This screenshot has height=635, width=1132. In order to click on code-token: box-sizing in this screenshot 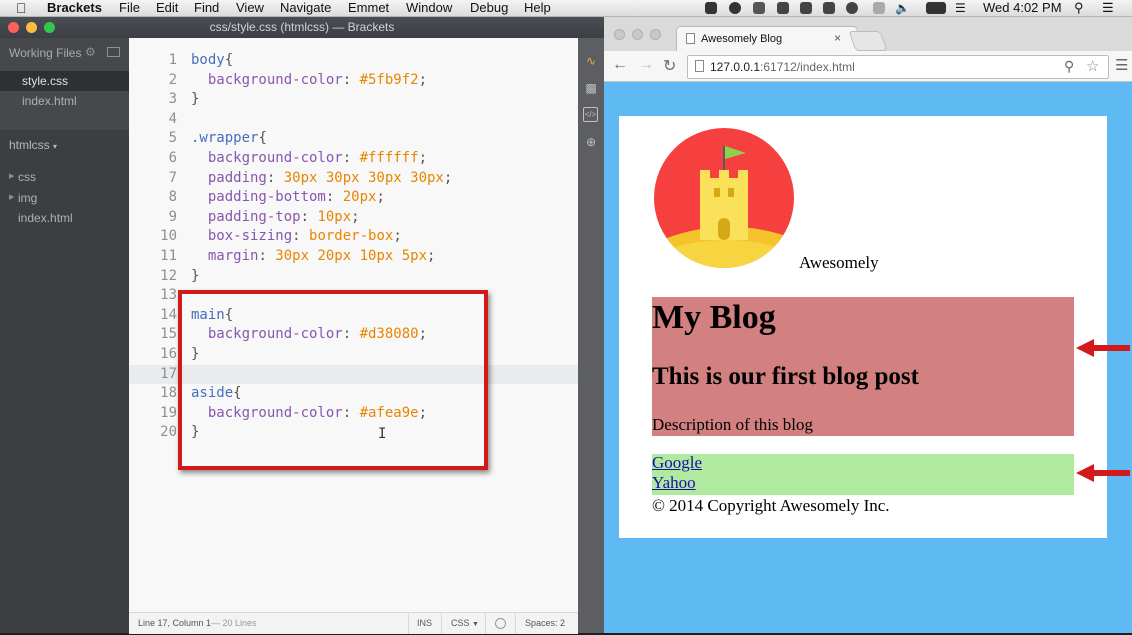, I will do `click(242, 236)`.